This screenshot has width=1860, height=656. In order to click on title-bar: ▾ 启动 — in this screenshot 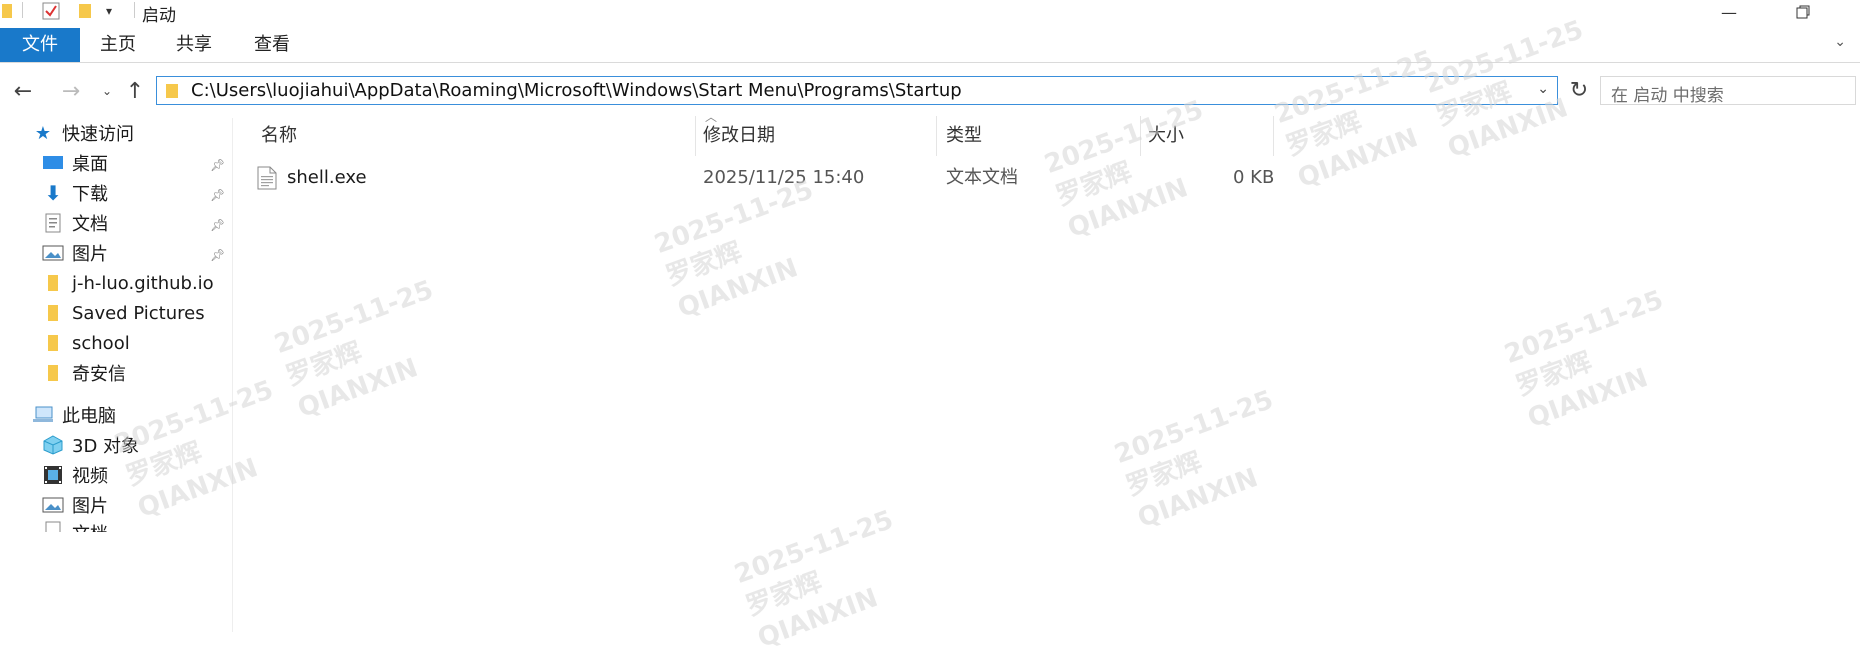, I will do `click(930, 13)`.